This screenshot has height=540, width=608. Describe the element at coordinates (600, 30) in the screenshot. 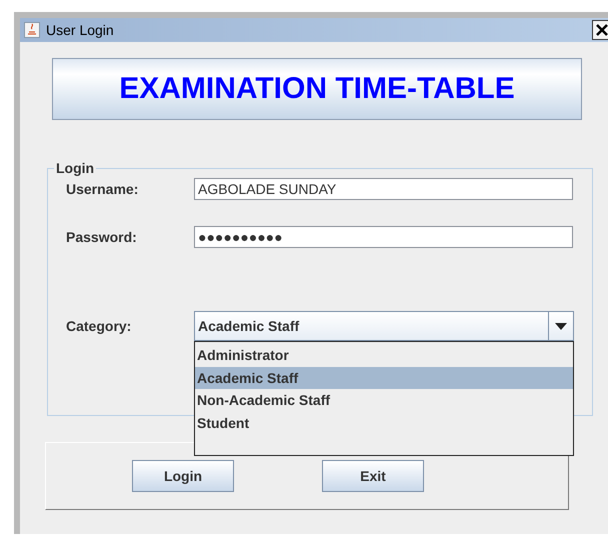

I see `close-button` at that location.